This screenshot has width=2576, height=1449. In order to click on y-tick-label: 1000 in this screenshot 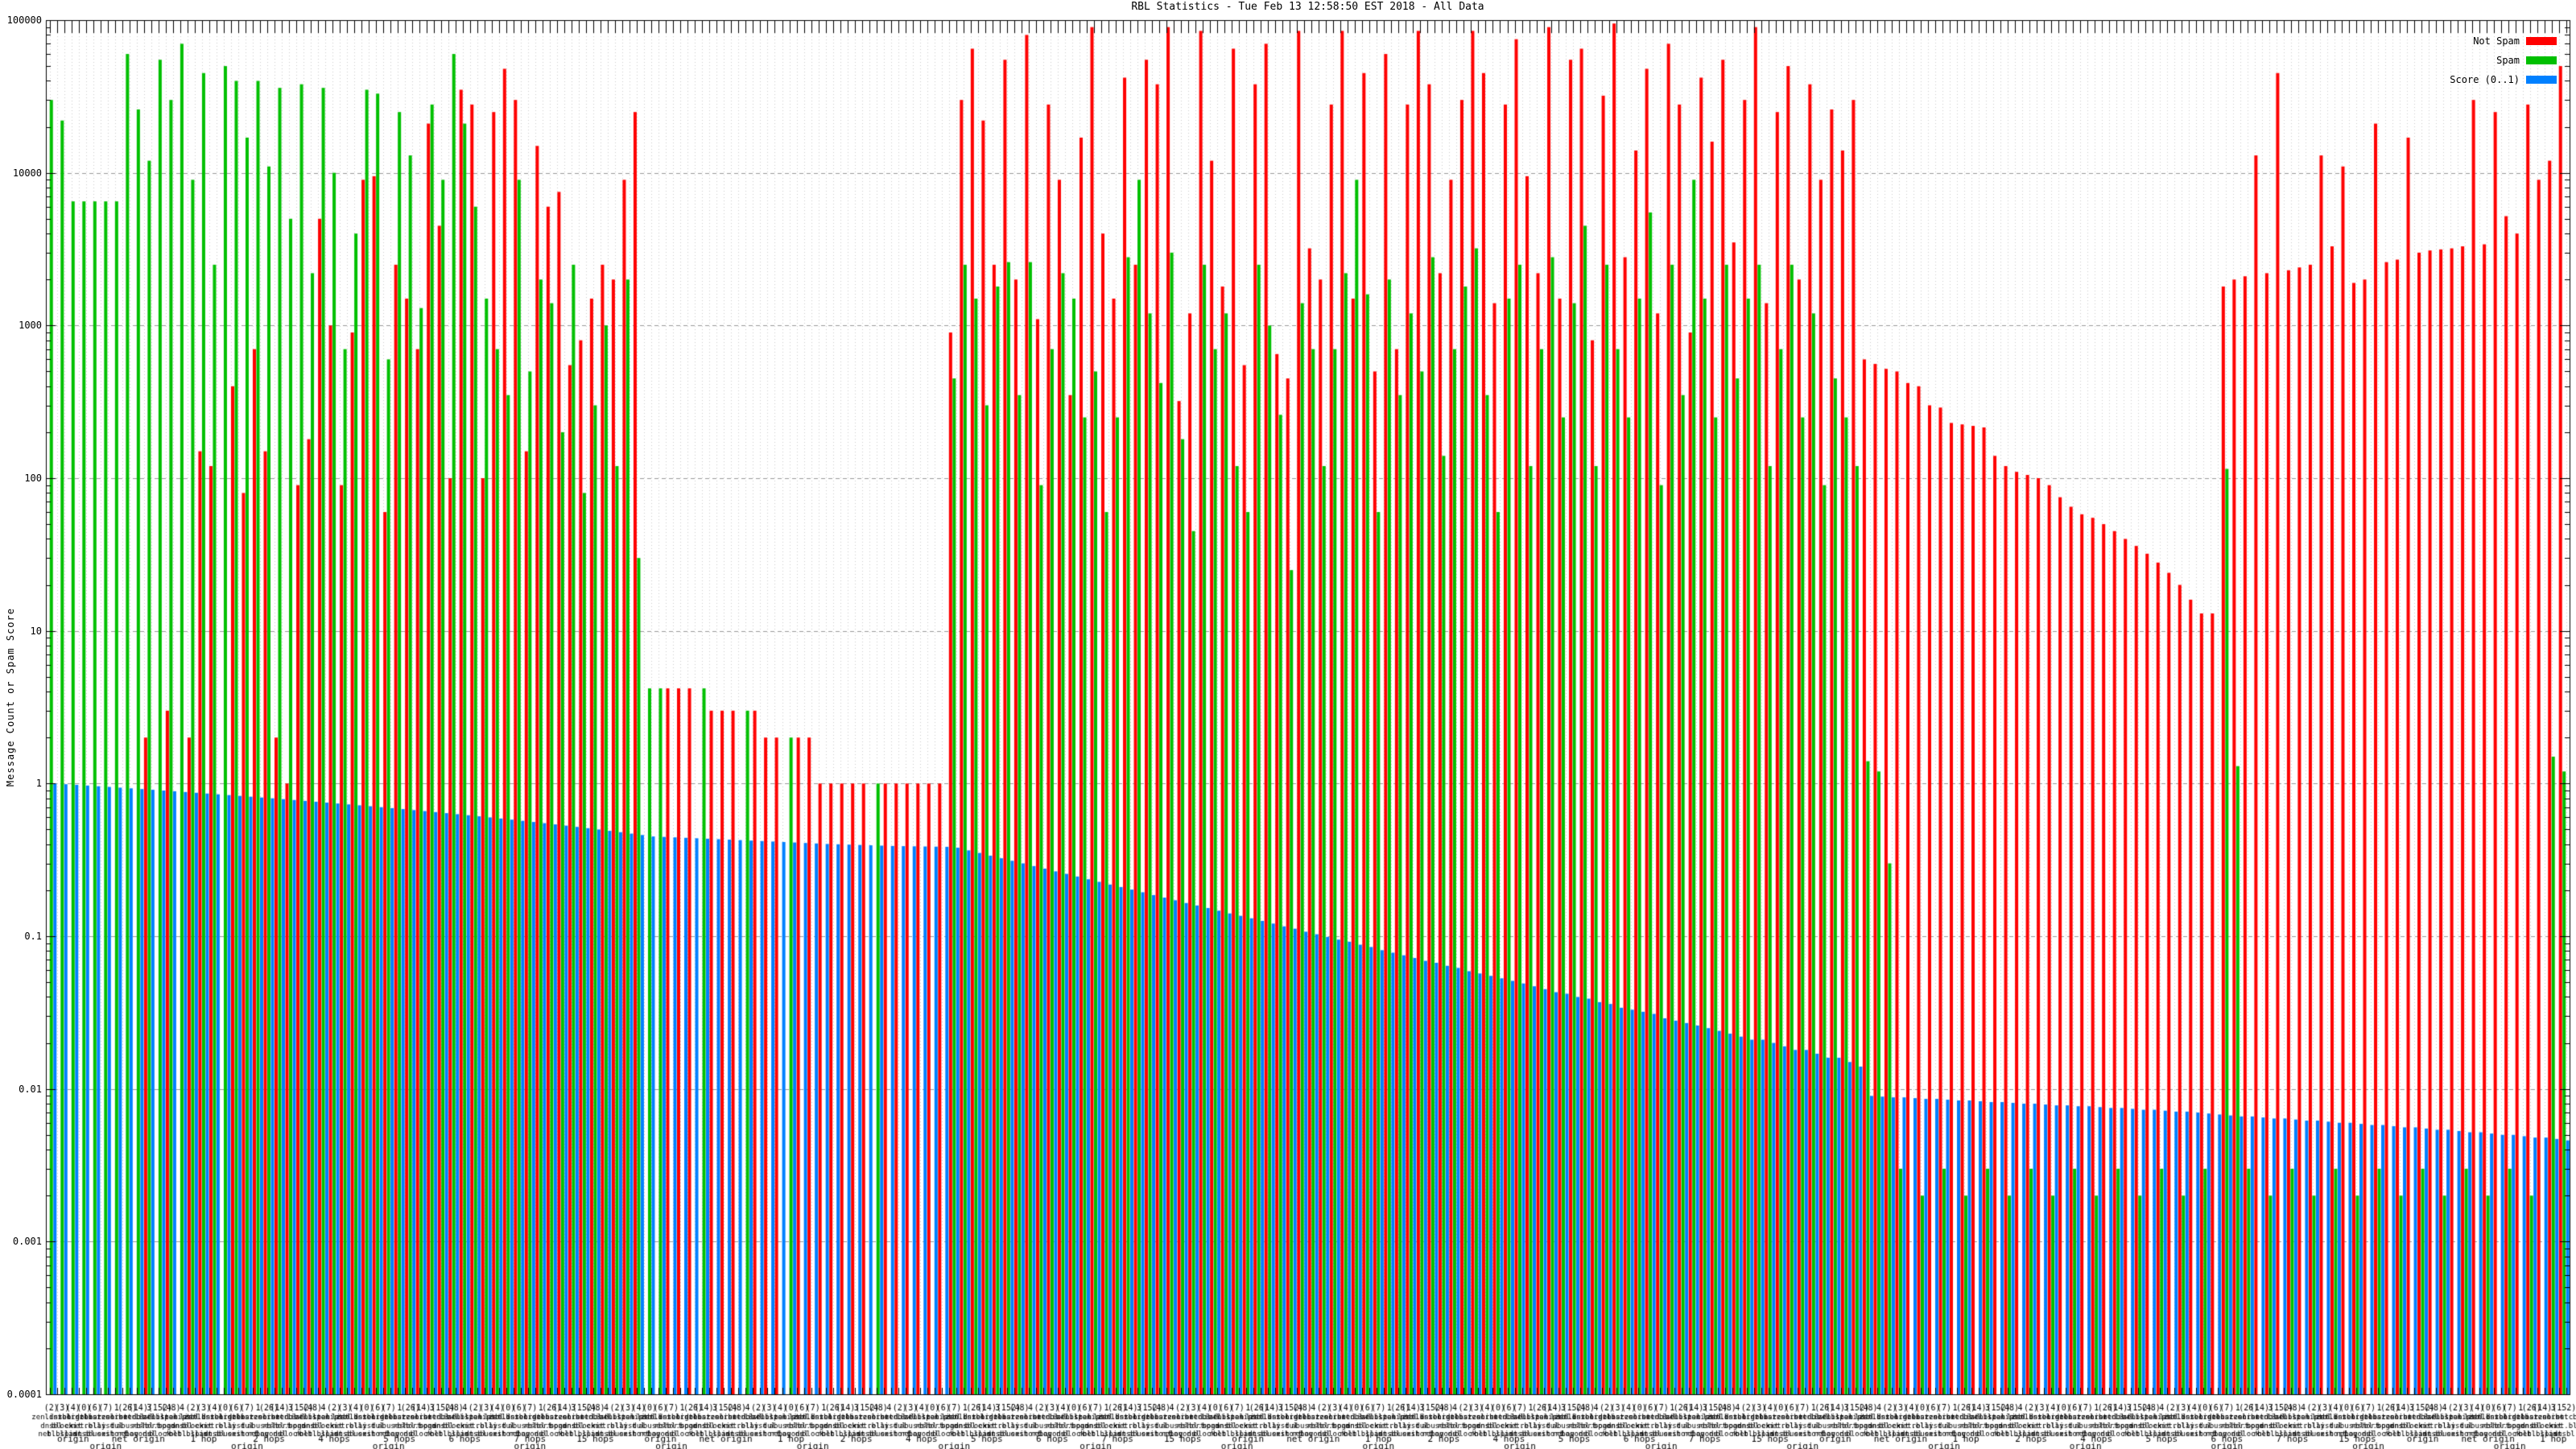, I will do `click(30, 326)`.